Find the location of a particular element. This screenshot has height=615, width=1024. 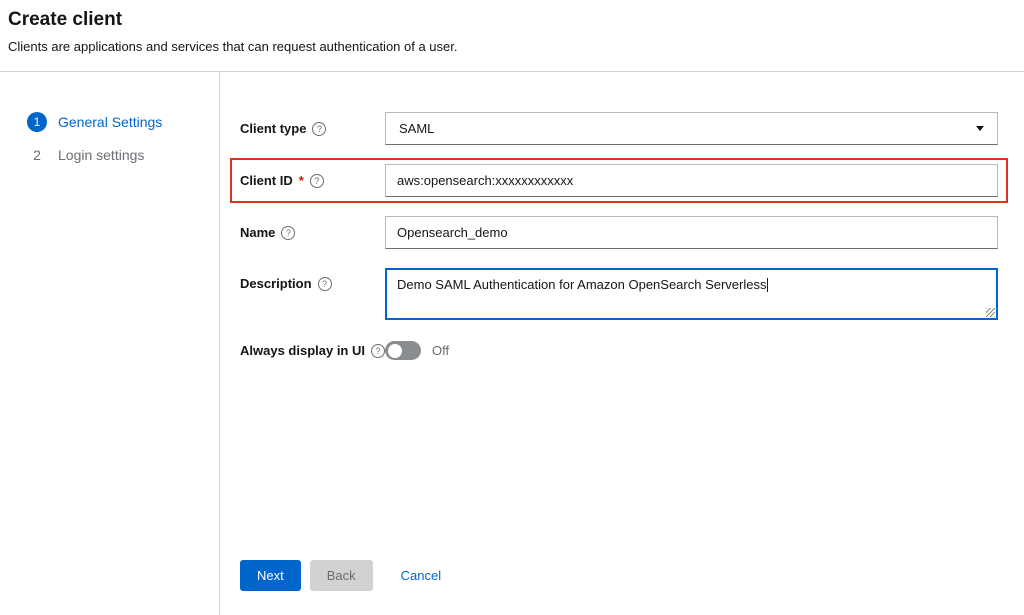

always-display-row: Always display in UI Off is located at coordinates (619, 350).